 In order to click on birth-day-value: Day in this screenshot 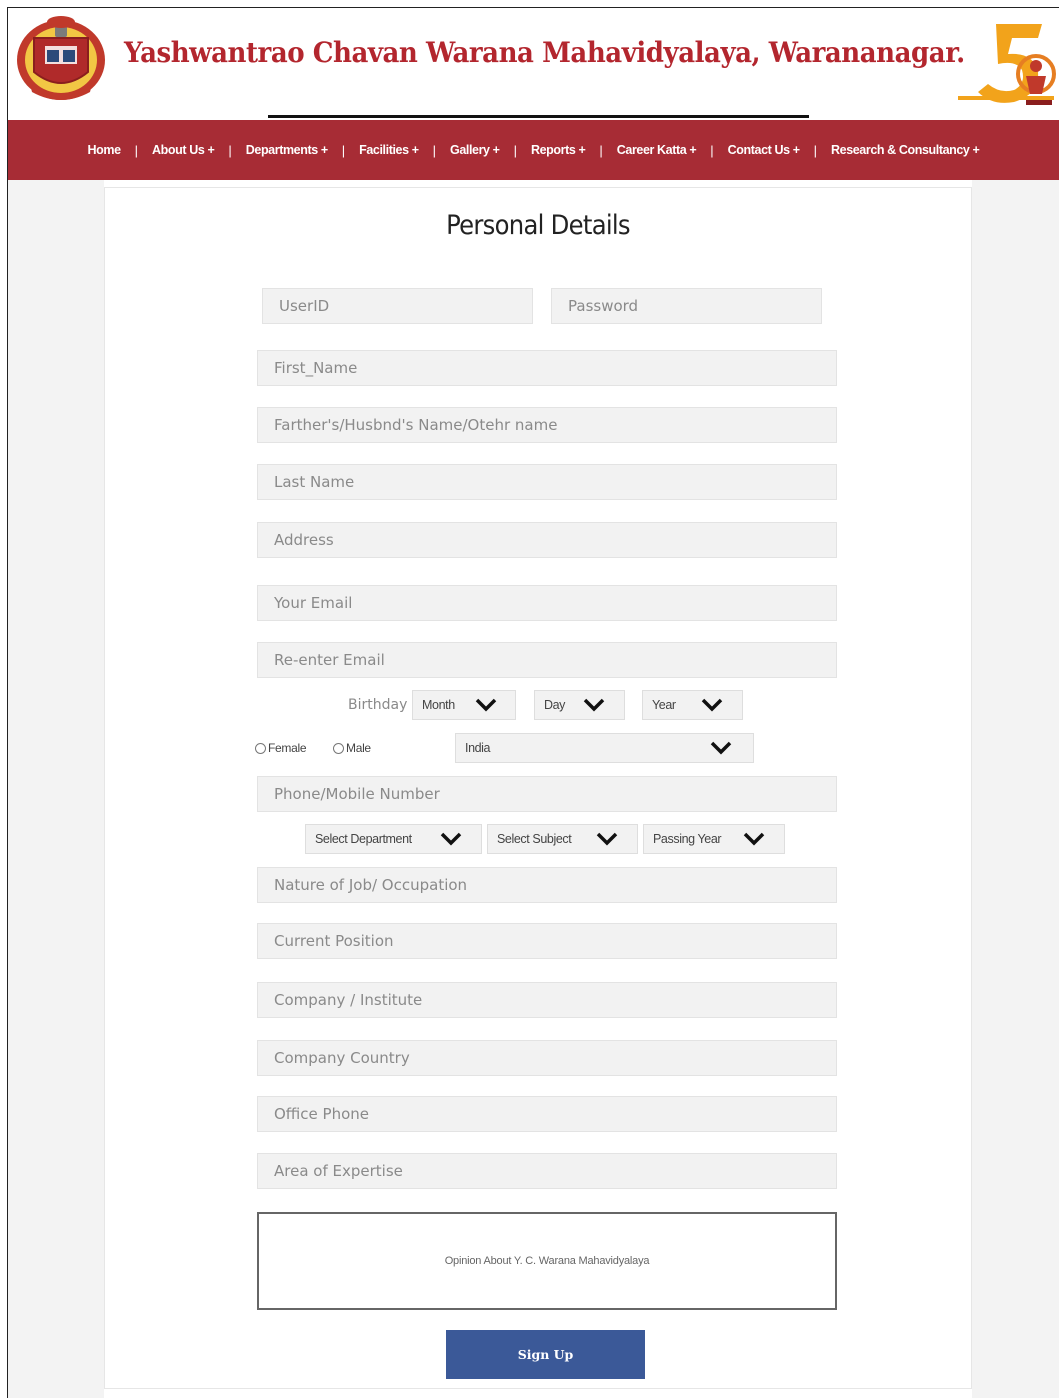, I will do `click(555, 705)`.